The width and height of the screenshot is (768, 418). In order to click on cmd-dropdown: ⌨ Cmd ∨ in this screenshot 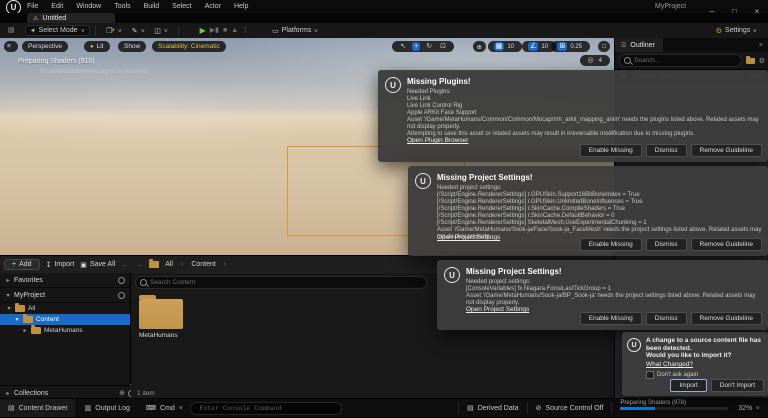, I will do `click(164, 408)`.